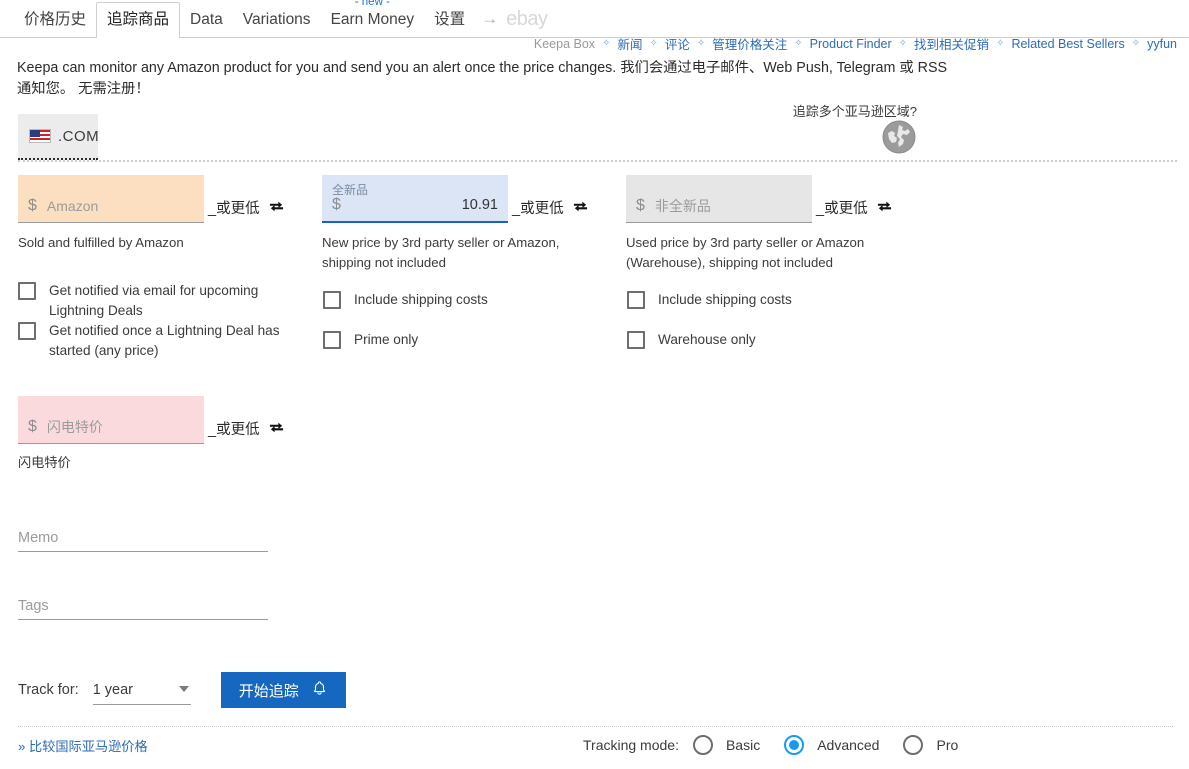  I want to click on price-description-lightning: 闪电特价, so click(44, 462).